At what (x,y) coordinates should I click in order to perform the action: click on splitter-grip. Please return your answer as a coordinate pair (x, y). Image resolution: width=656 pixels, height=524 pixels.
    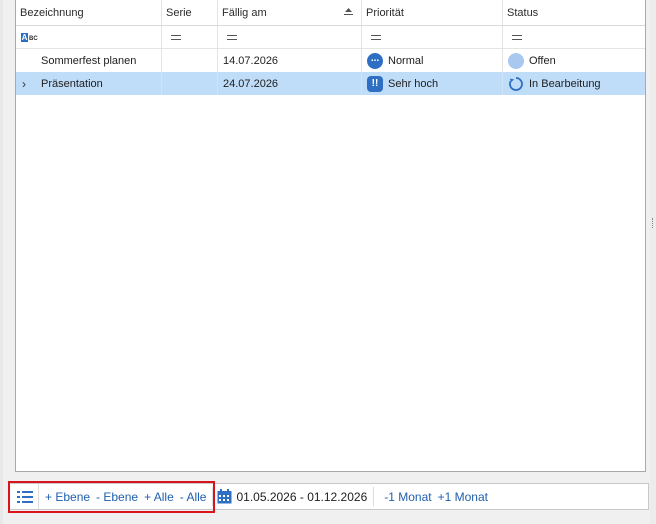
    Looking at the image, I should click on (653, 223).